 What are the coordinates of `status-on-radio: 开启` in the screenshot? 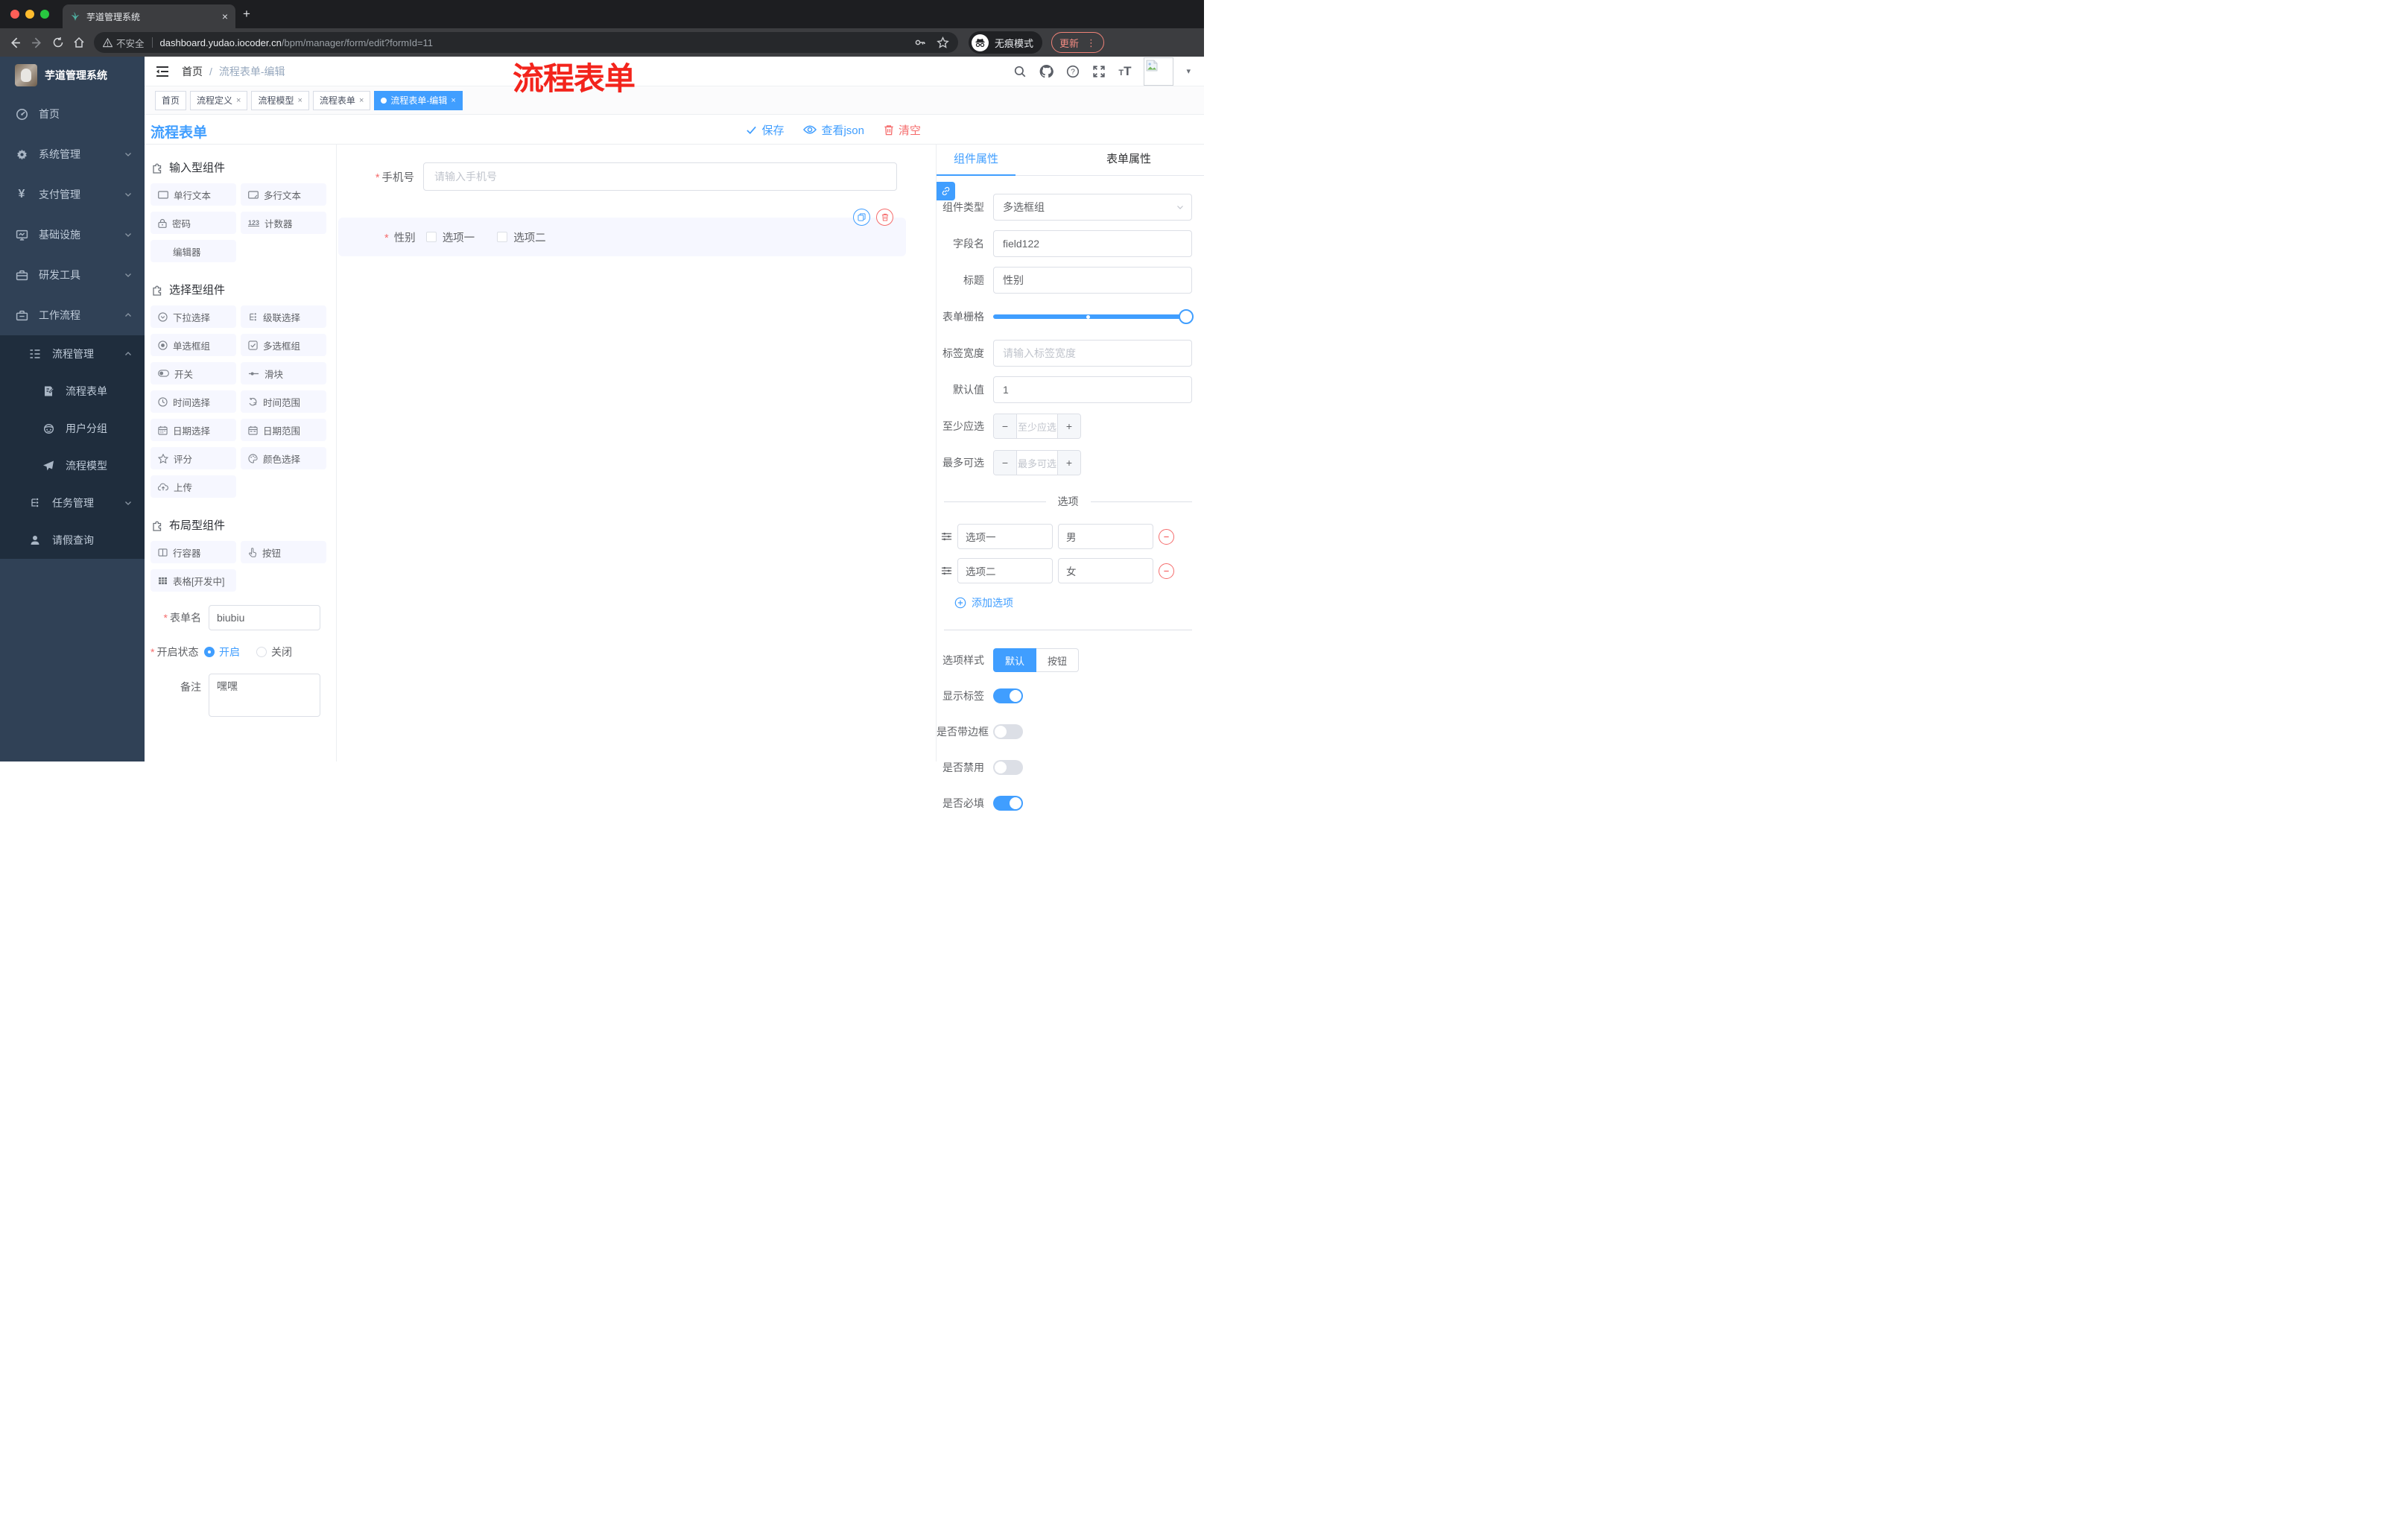 It's located at (222, 652).